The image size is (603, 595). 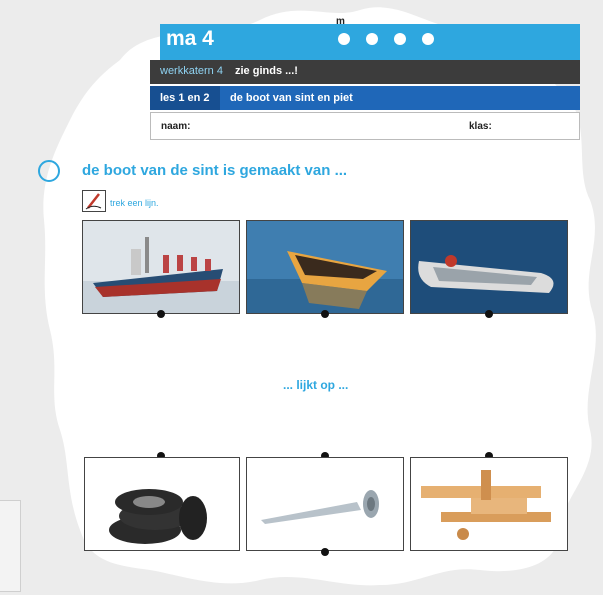 What do you see at coordinates (489, 267) in the screenshot?
I see `inflatable-boat-image` at bounding box center [489, 267].